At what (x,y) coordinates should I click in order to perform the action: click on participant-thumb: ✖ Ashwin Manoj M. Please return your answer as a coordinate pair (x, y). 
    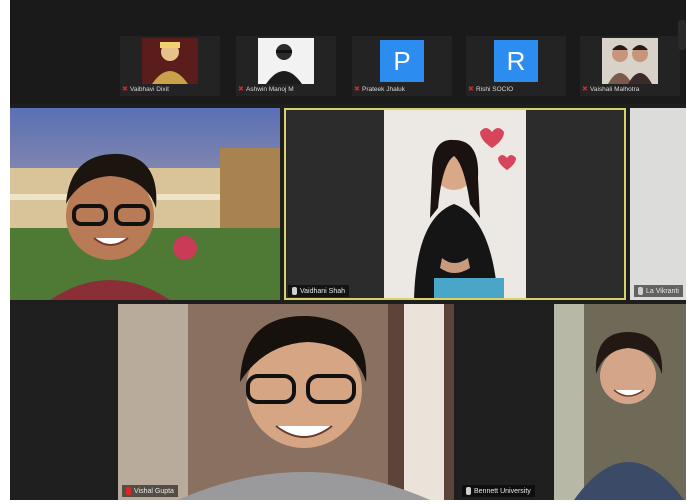
    Looking at the image, I should click on (286, 66).